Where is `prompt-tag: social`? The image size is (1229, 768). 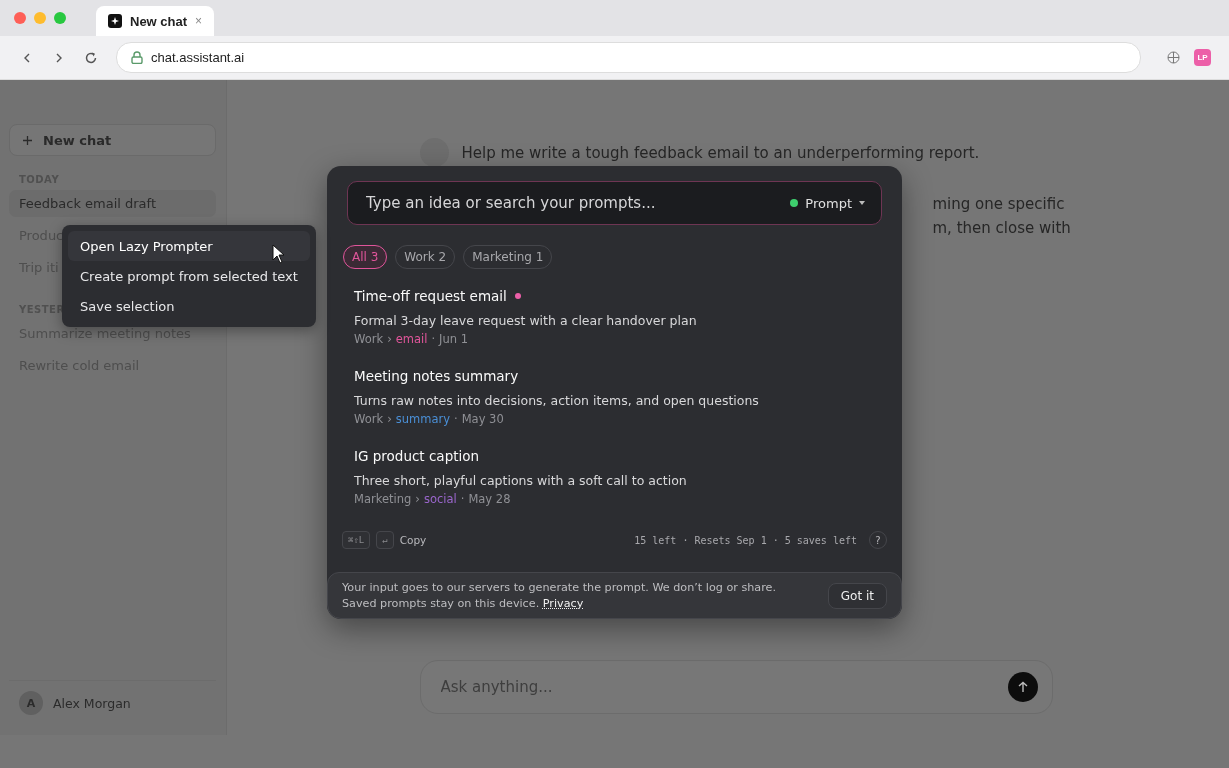 prompt-tag: social is located at coordinates (440, 499).